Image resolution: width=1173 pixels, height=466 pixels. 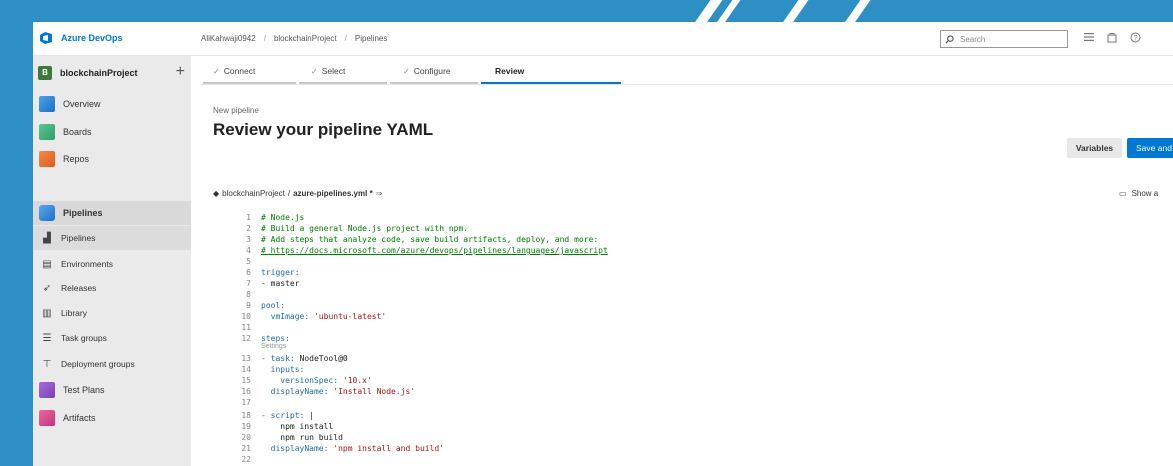 What do you see at coordinates (427, 71) in the screenshot?
I see `step-configure: ✓ Configure` at bounding box center [427, 71].